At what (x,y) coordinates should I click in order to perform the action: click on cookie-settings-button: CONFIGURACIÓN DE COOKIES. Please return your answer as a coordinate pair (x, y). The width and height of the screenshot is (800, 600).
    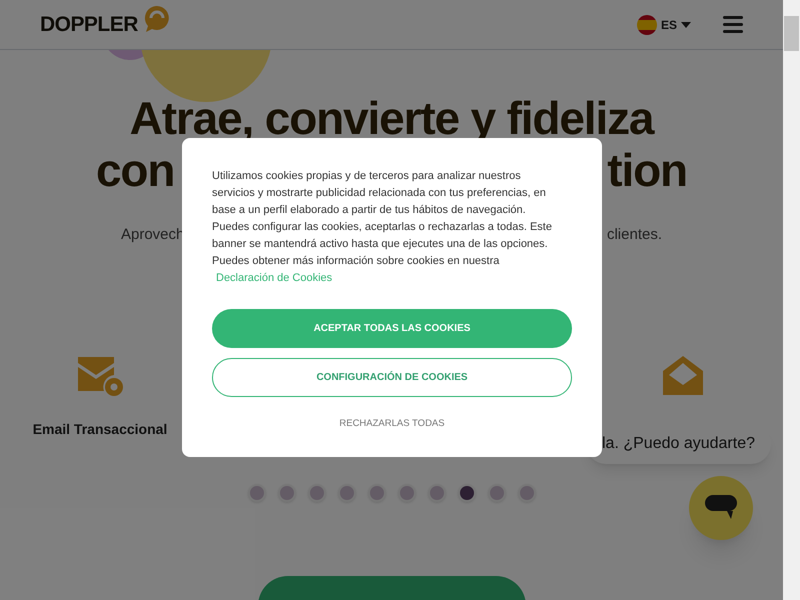
    Looking at the image, I should click on (392, 377).